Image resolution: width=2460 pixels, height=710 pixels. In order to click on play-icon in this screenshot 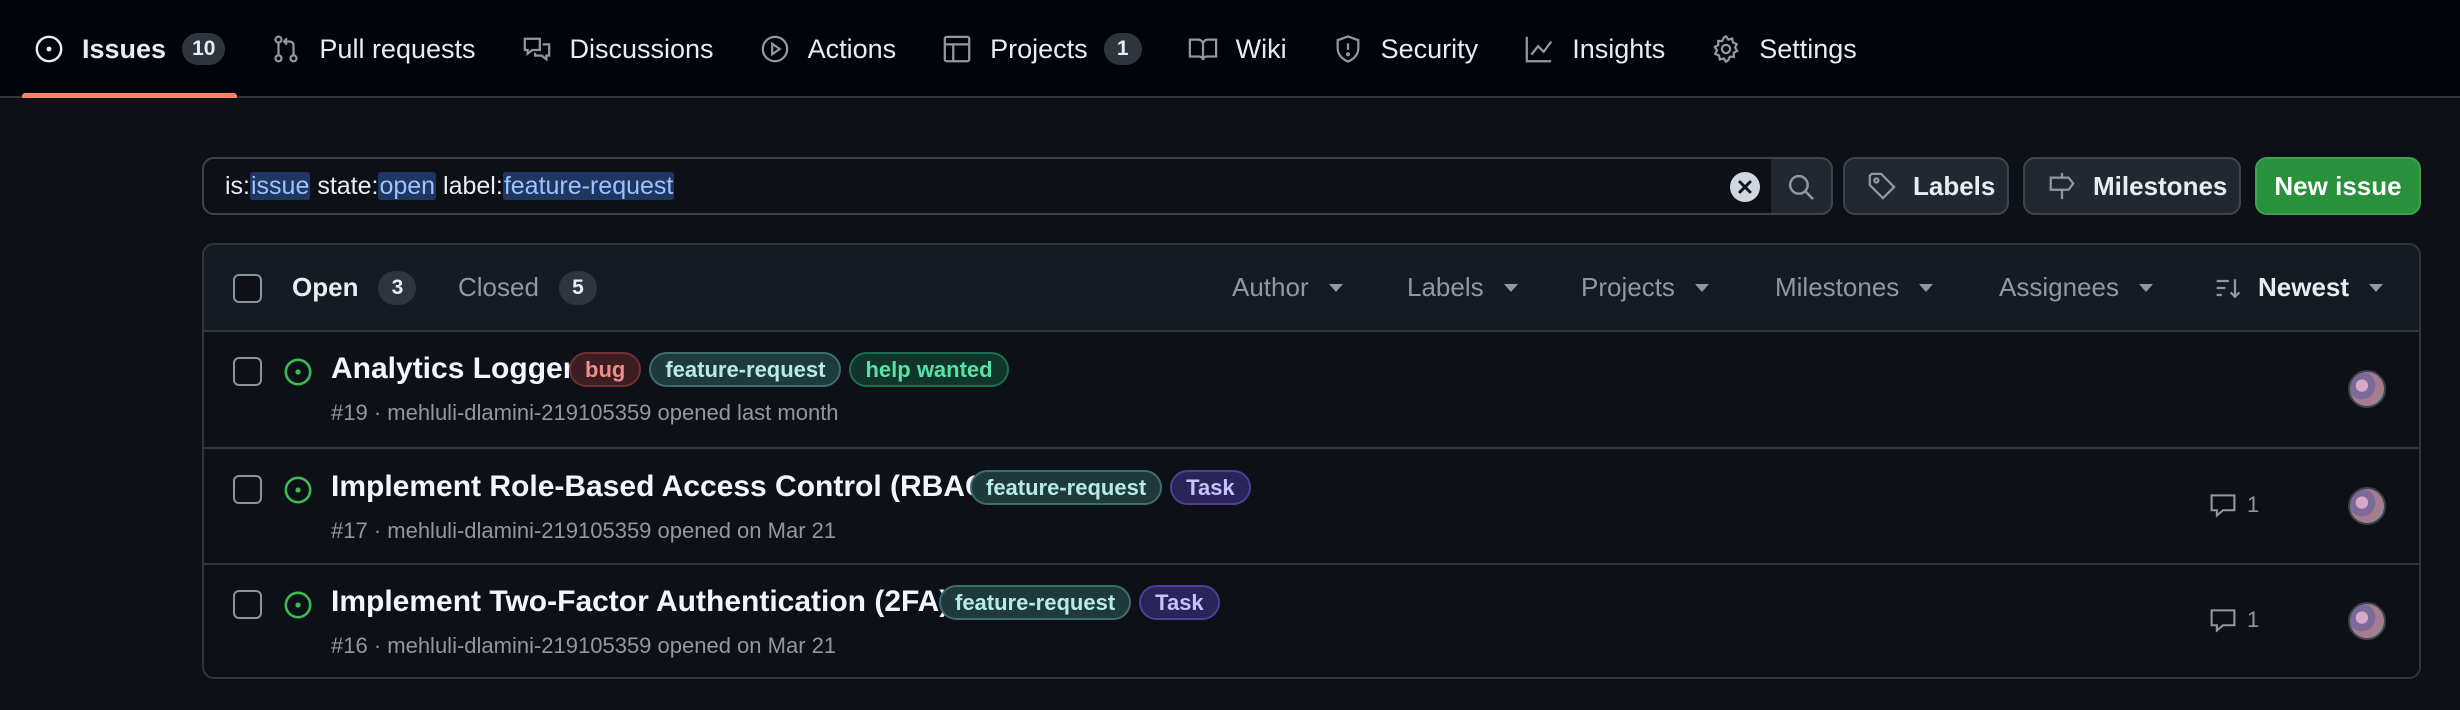, I will do `click(774, 49)`.